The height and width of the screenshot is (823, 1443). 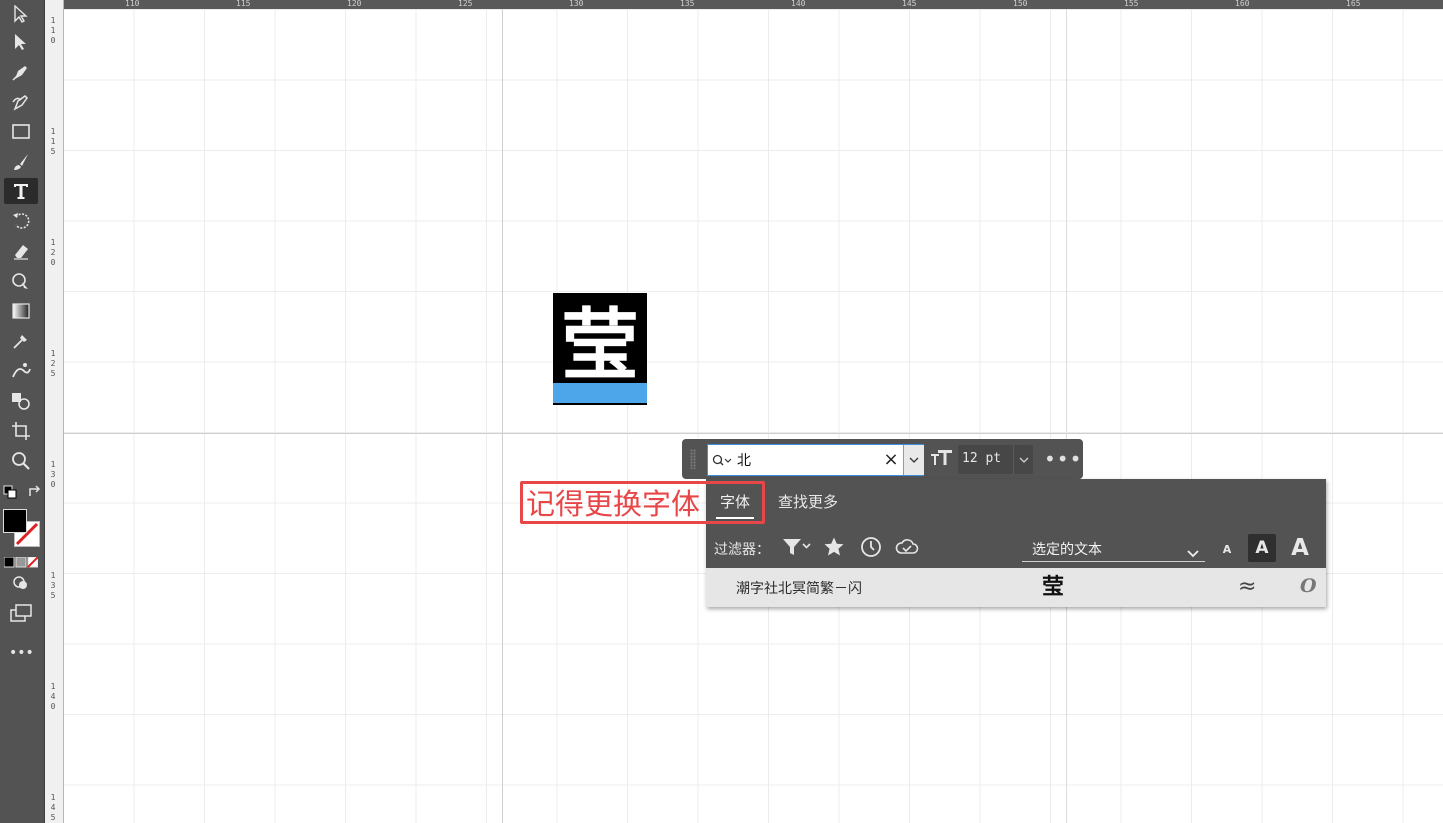 What do you see at coordinates (1113, 548) in the screenshot?
I see `sample-text-dropdown: 选定的文本` at bounding box center [1113, 548].